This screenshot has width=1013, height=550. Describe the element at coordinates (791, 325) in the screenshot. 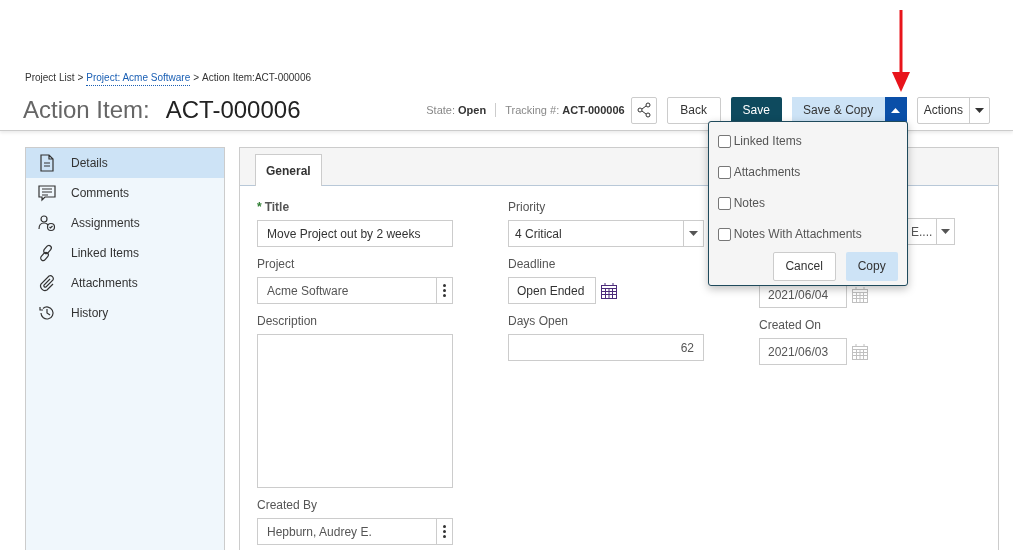

I see `created-on-label: Created On` at that location.